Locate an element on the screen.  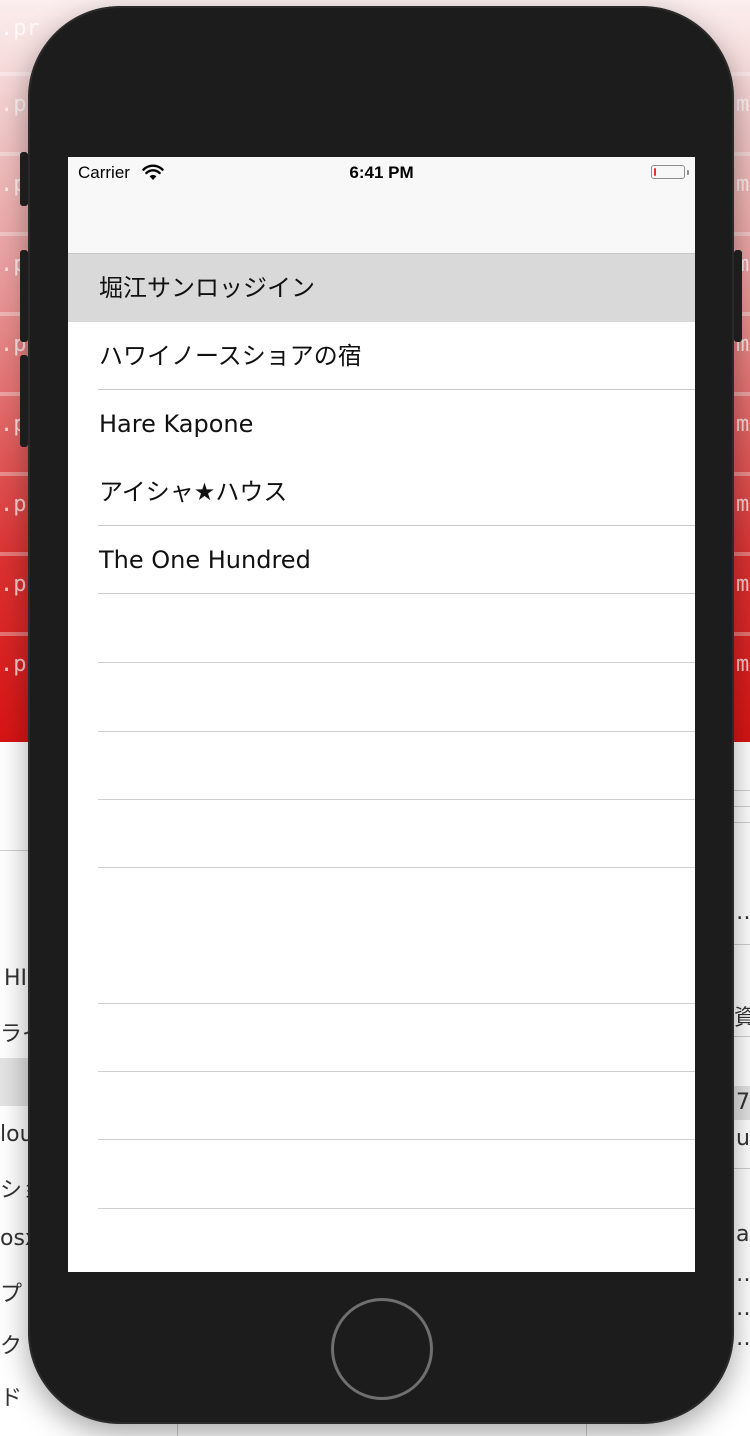
background-text: ク is located at coordinates (11, 1346).